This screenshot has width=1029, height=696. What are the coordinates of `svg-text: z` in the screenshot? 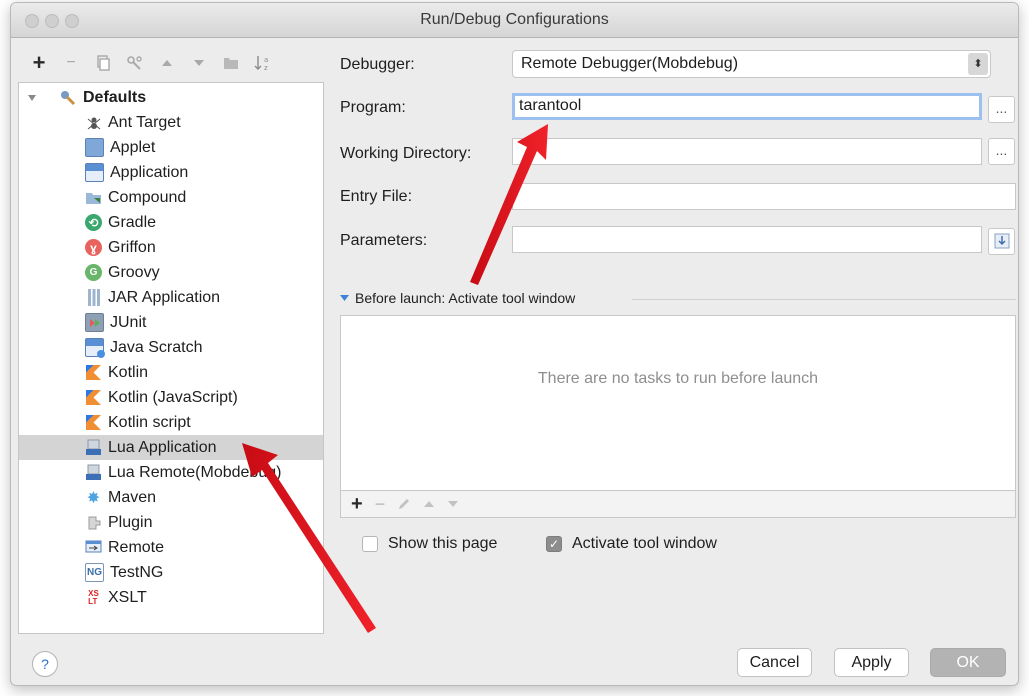 It's located at (266, 68).